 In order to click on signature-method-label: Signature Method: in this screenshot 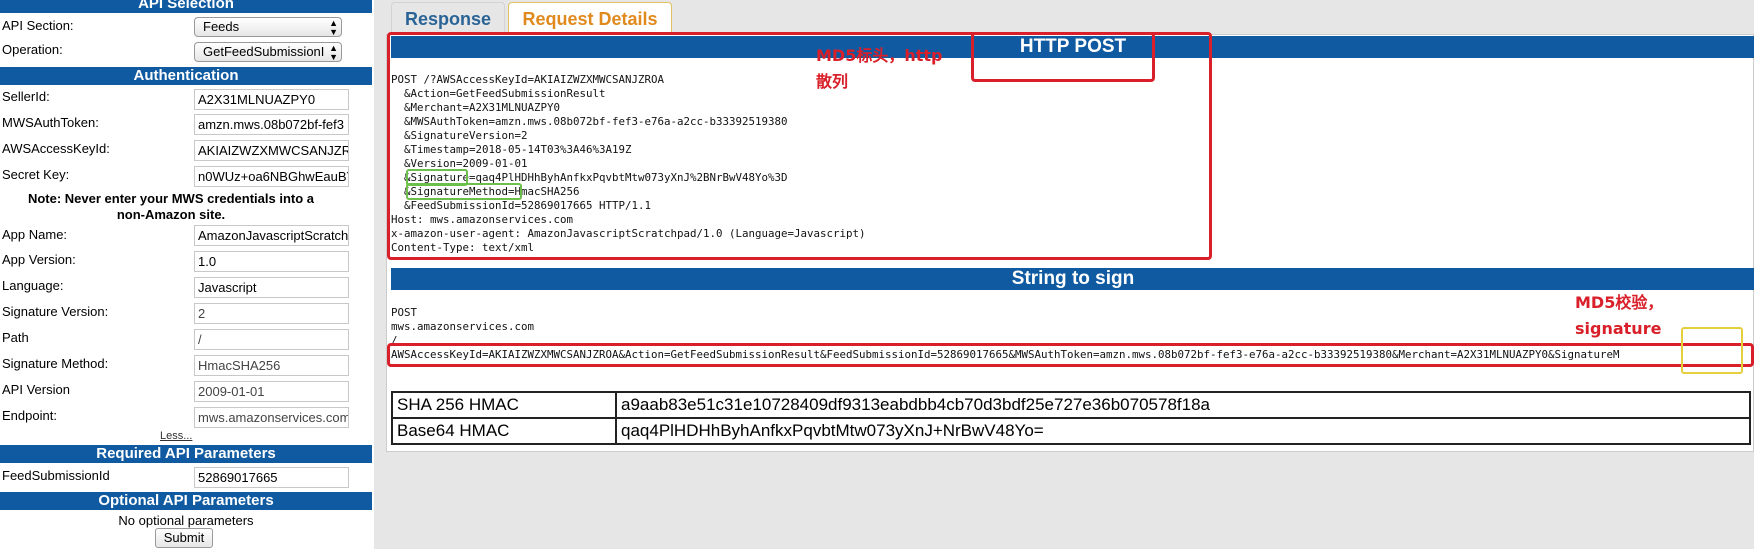, I will do `click(55, 363)`.